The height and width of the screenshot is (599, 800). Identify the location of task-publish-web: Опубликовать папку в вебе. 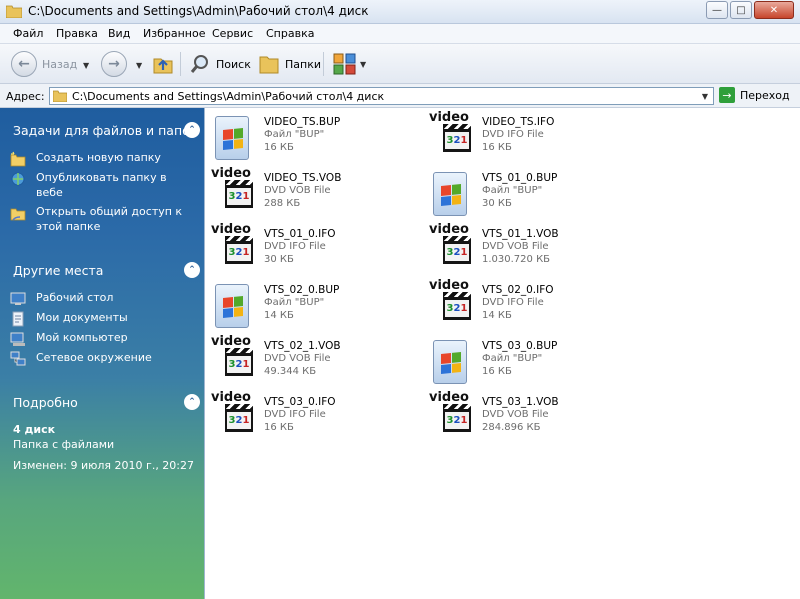
(103, 185).